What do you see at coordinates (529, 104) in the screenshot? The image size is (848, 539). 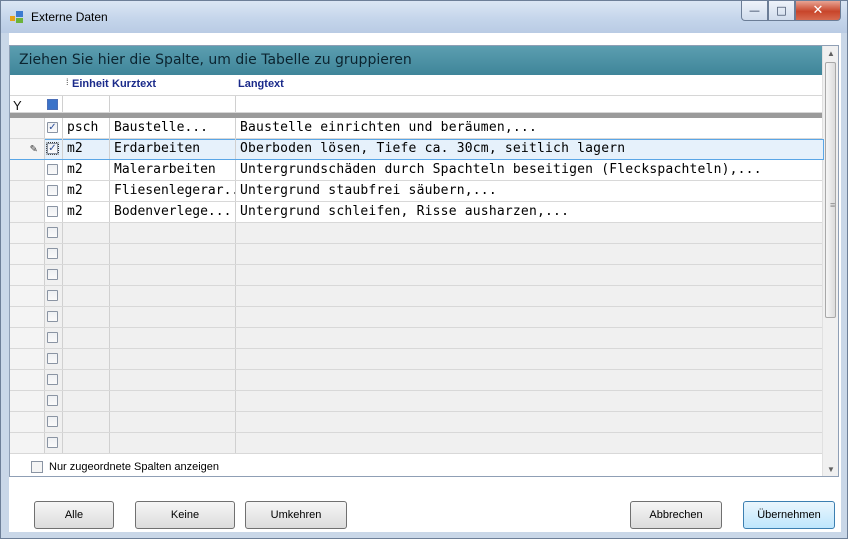 I see `filter-cell-langtext` at bounding box center [529, 104].